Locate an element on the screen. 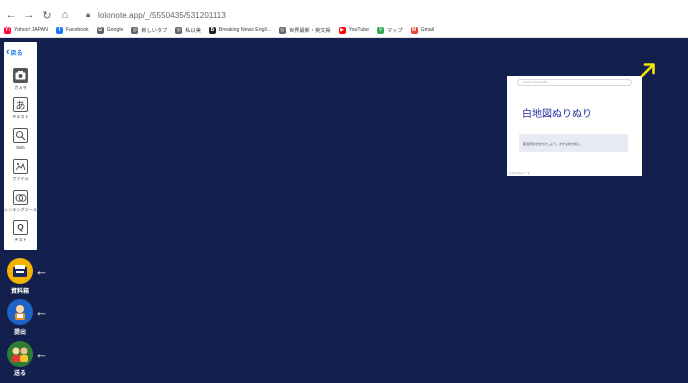 The width and height of the screenshot is (688, 383). test-tool-label: テスト is located at coordinates (20, 239).